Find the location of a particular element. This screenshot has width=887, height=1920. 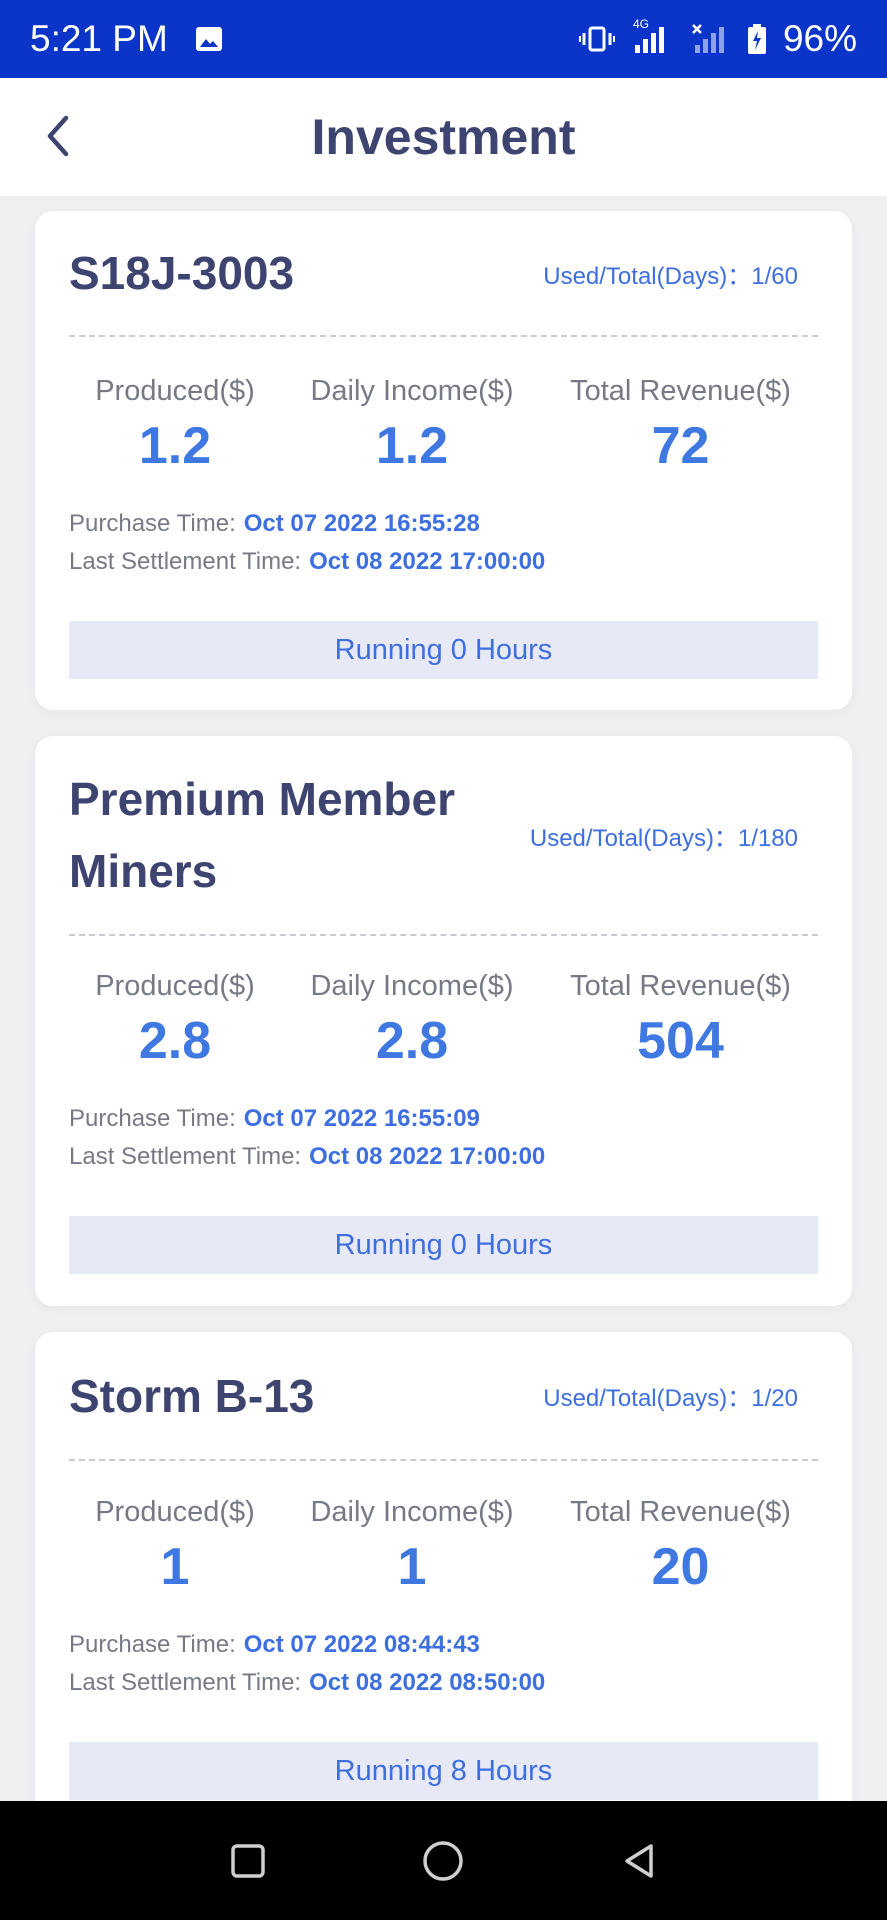

used-total-days: Used/Total(Days)：1/20 is located at coordinates (670, 1398).